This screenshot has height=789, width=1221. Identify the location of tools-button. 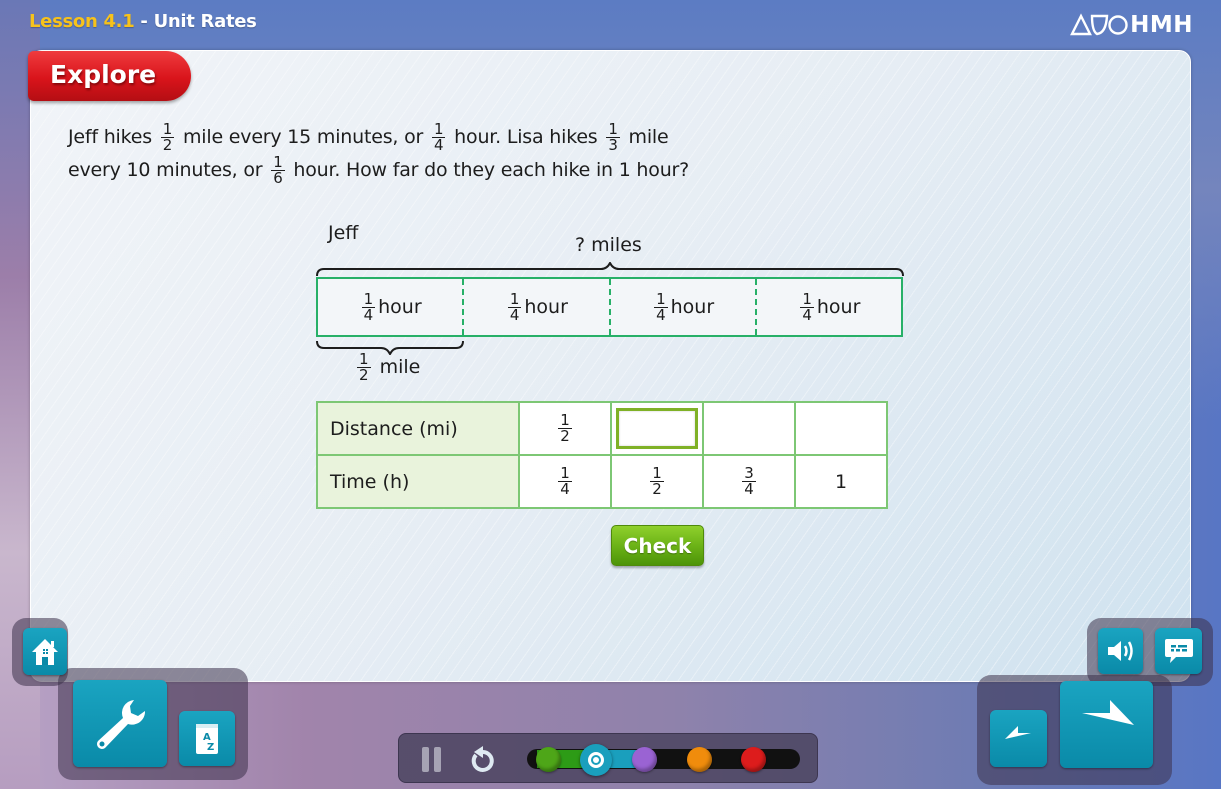
(120, 723).